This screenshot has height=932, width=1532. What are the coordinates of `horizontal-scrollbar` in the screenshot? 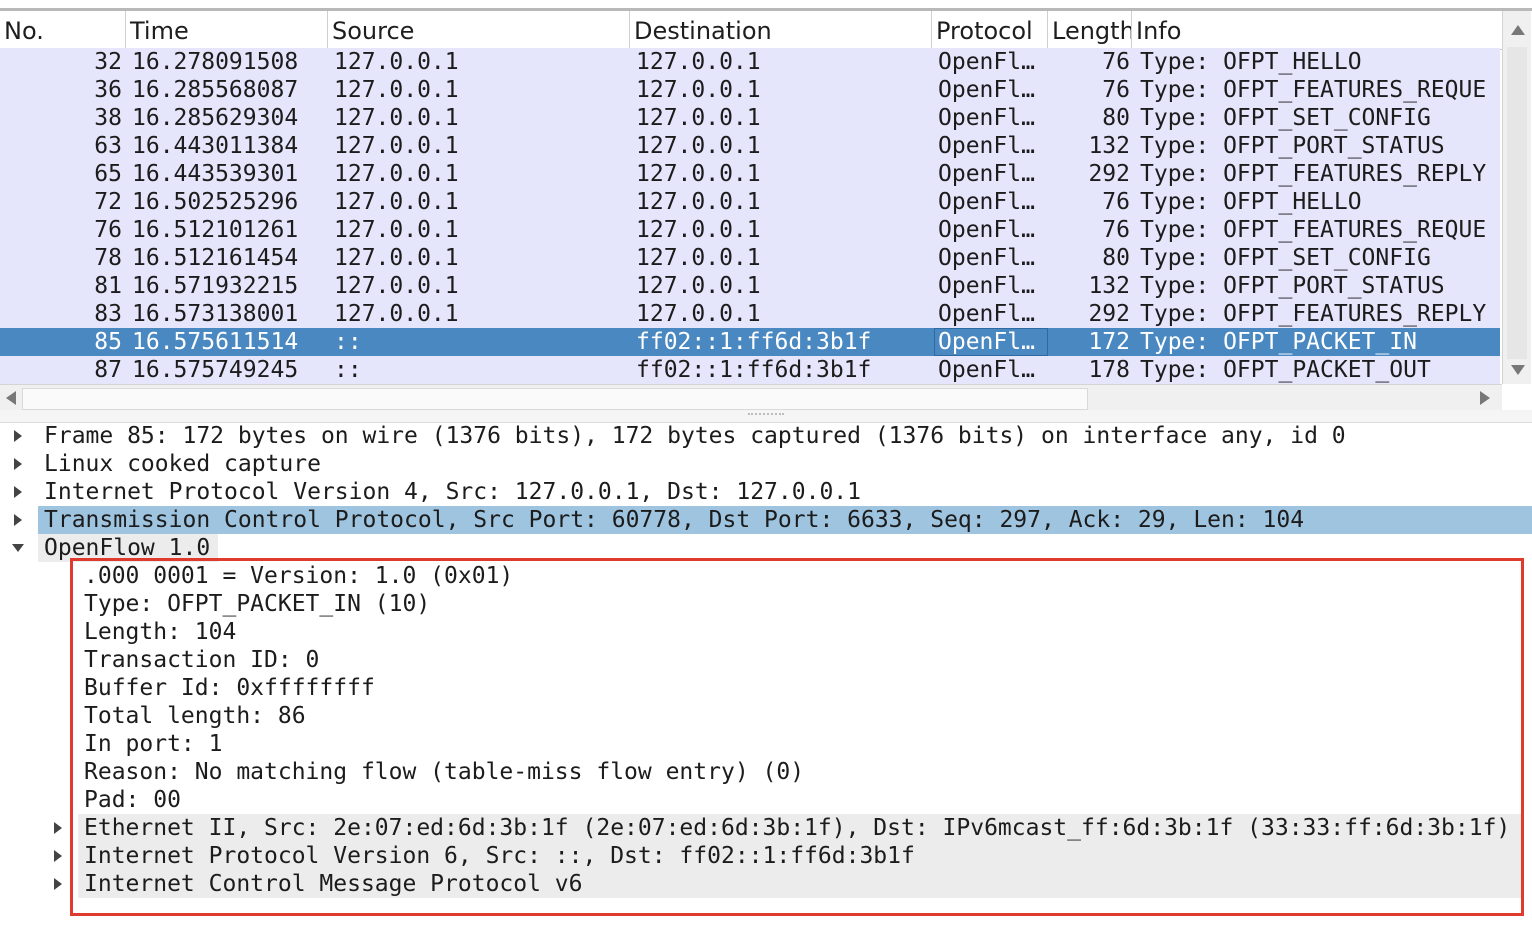 It's located at (751, 397).